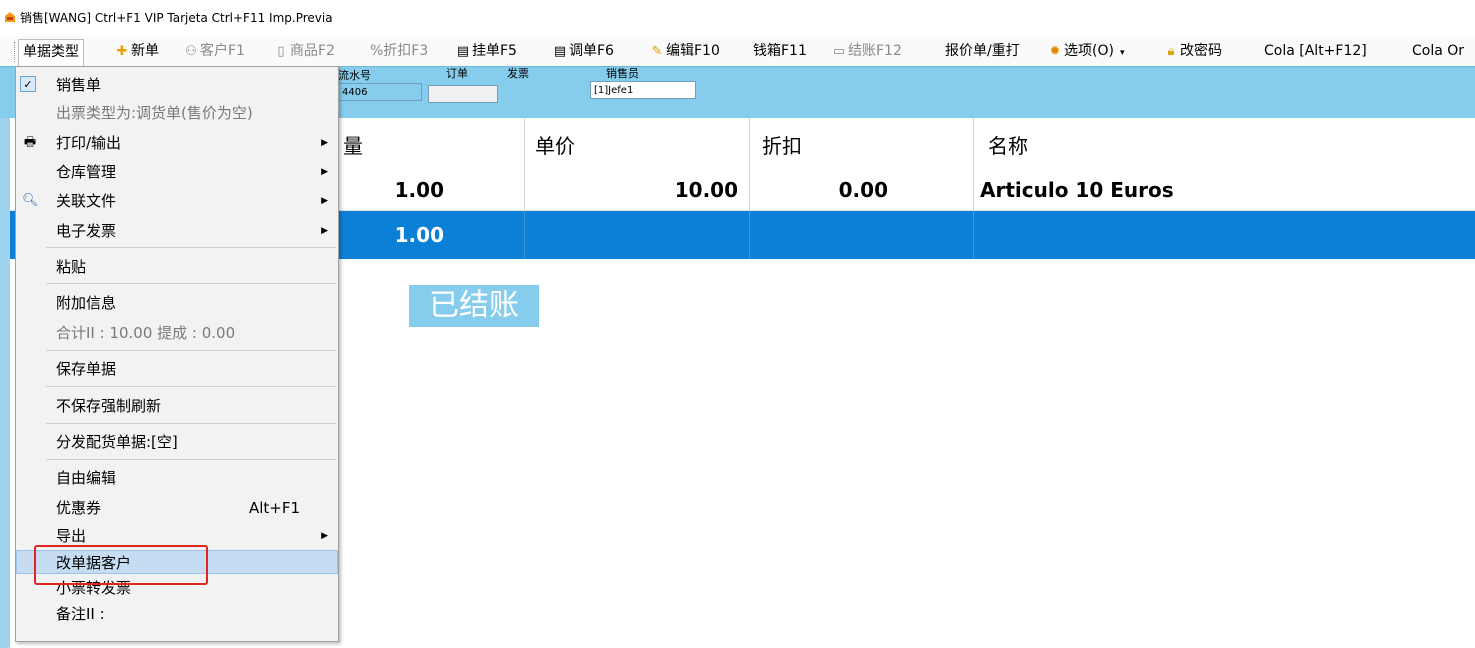  What do you see at coordinates (109, 406) in the screenshot?
I see `menu-item-label: 不保存强制刷新` at bounding box center [109, 406].